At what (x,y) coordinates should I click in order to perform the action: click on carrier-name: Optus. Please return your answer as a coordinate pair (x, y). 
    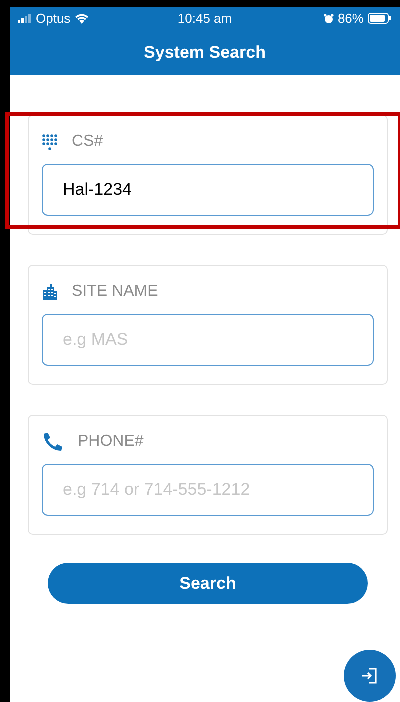
    Looking at the image, I should click on (53, 18).